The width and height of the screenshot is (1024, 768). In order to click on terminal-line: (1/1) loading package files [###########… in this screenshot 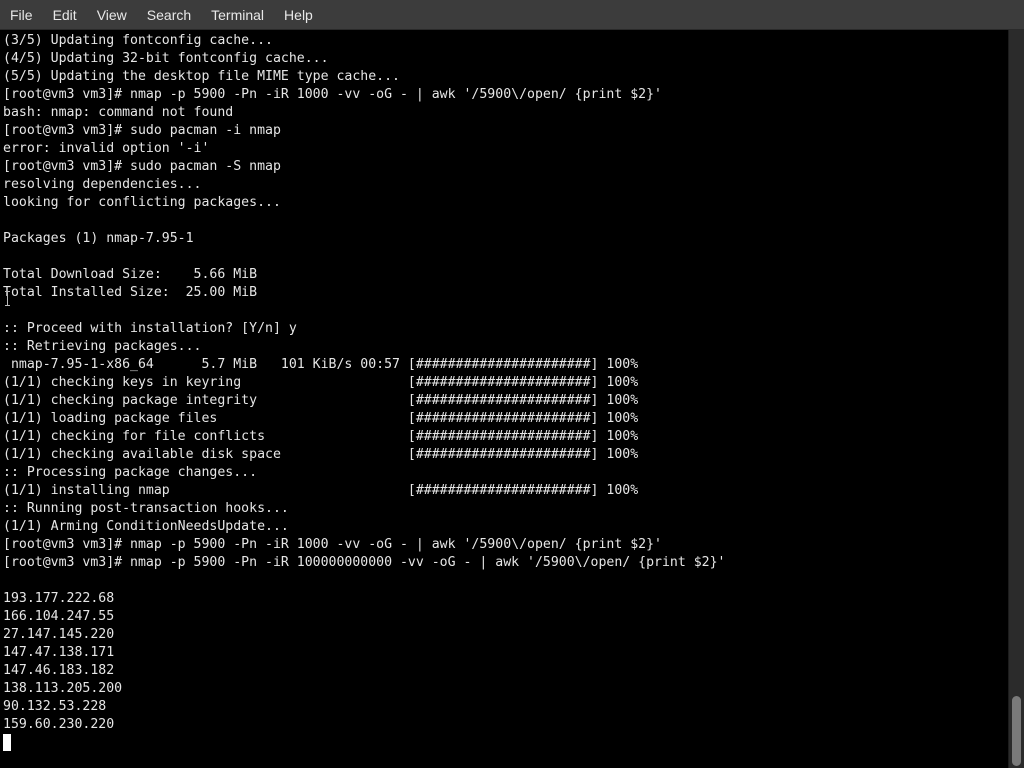, I will do `click(321, 418)`.